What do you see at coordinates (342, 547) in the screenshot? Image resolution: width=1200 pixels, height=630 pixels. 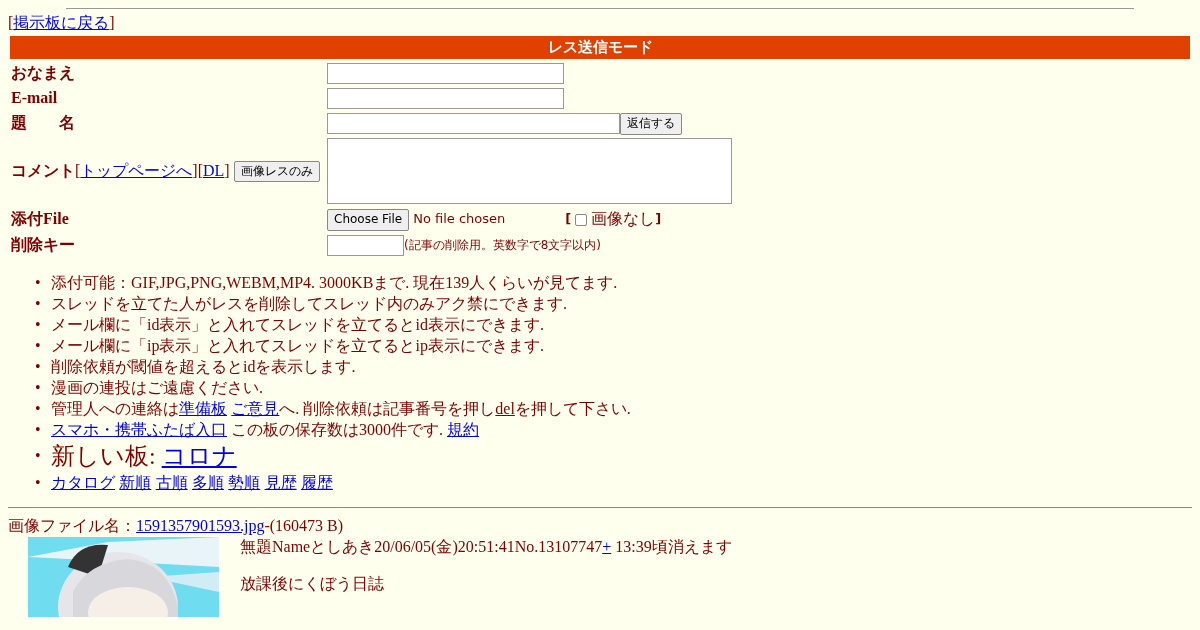 I see `text: としあき` at bounding box center [342, 547].